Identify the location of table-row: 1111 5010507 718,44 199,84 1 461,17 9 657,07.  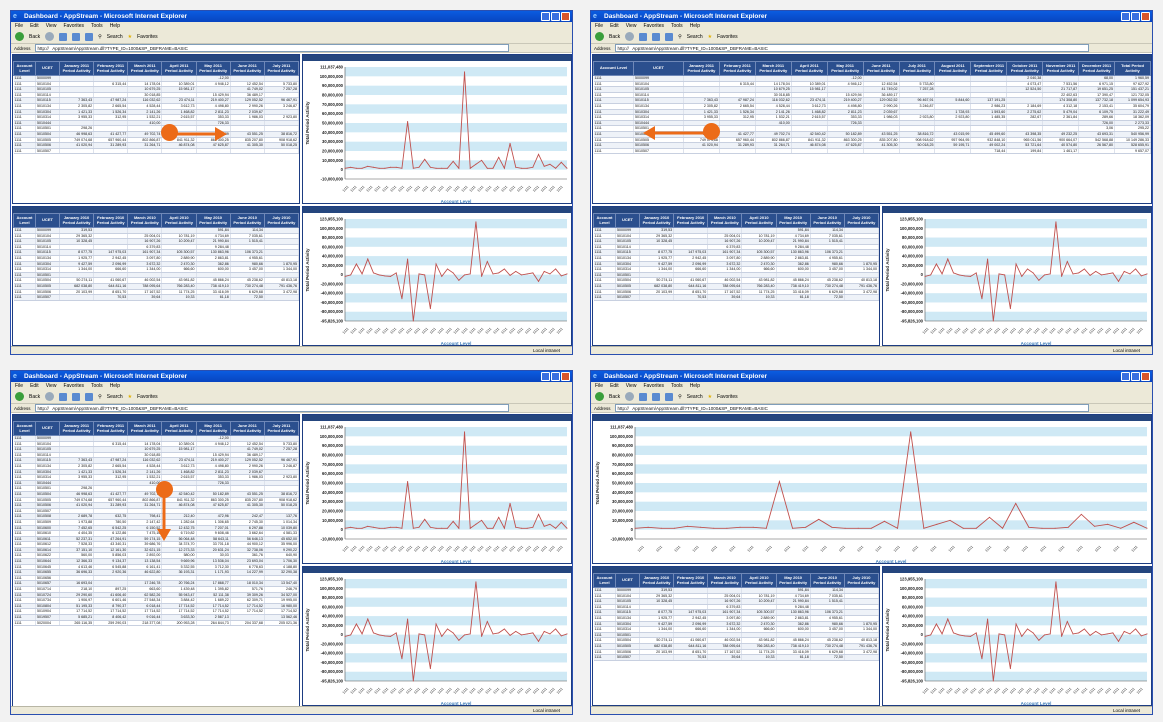
(872, 151).